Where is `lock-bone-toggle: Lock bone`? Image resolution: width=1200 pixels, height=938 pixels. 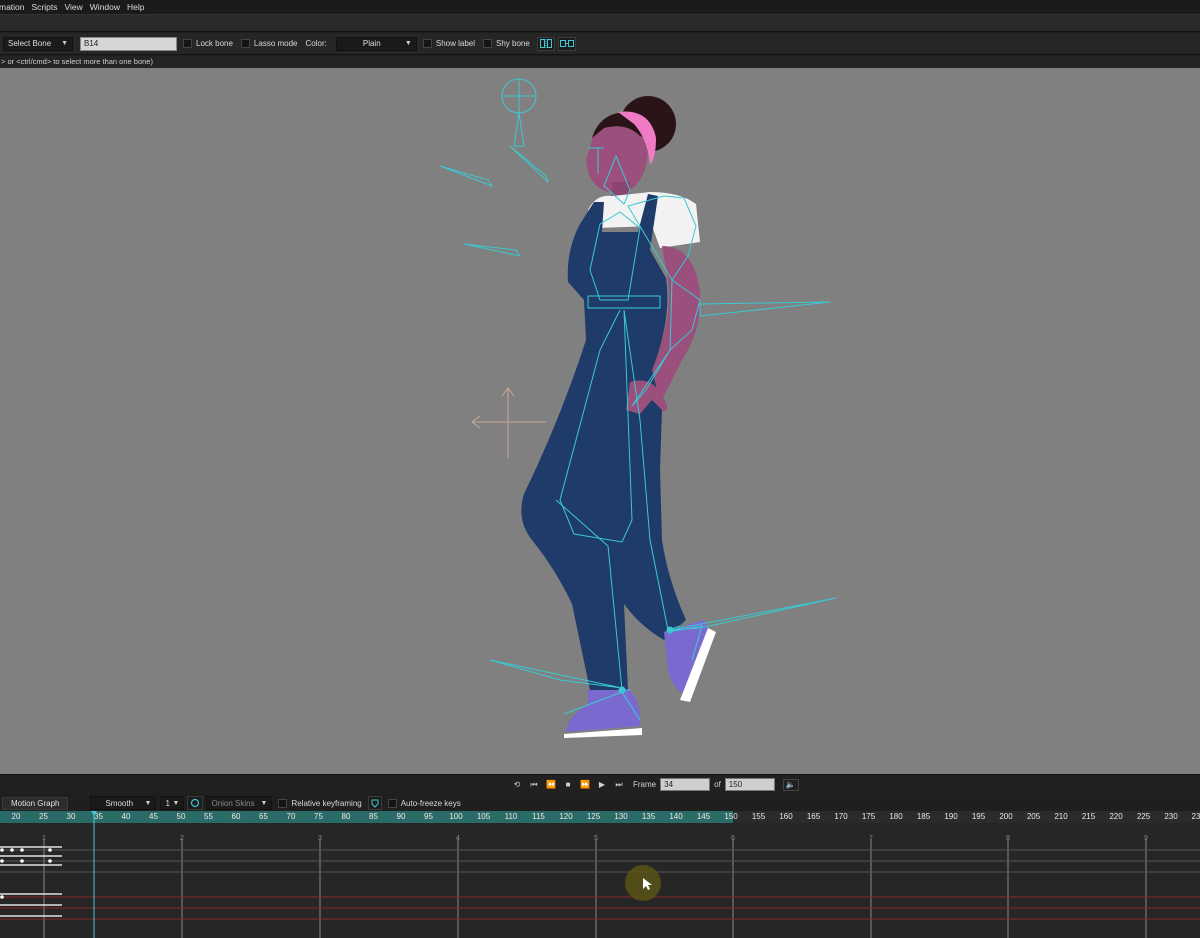 lock-bone-toggle: Lock bone is located at coordinates (208, 43).